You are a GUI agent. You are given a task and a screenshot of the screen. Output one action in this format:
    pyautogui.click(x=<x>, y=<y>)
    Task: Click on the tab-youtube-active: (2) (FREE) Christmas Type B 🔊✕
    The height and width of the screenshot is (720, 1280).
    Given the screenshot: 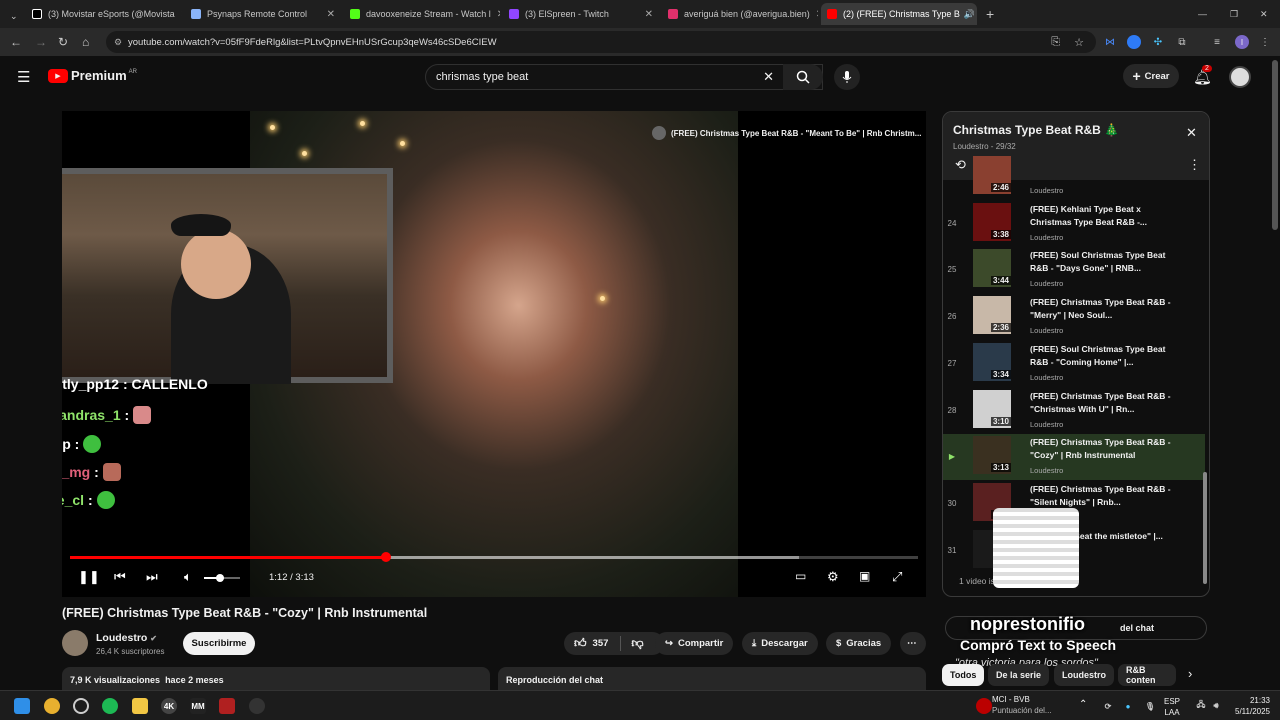 What is the action you would take?
    pyautogui.click(x=899, y=14)
    